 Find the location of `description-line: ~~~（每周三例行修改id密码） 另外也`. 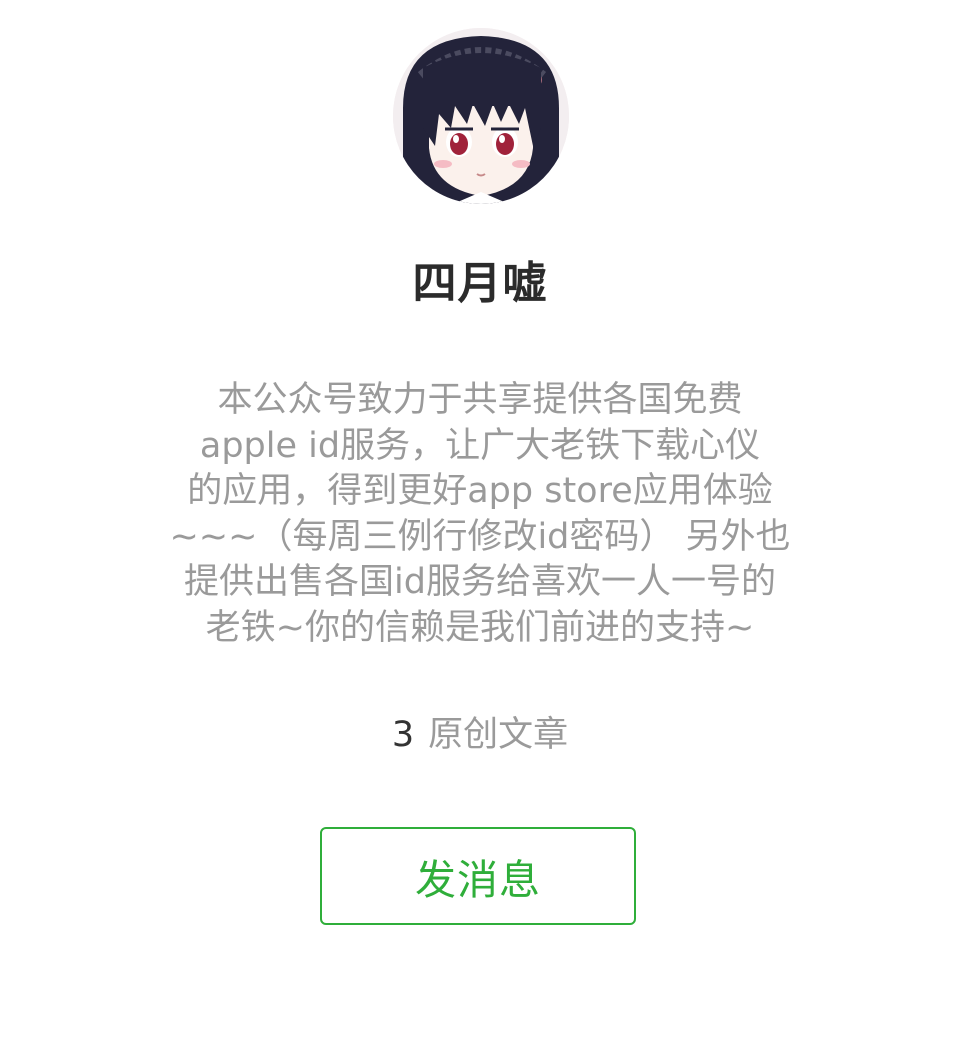

description-line: ~~~（每周三例行修改id密码） 另外也 is located at coordinates (480, 536).